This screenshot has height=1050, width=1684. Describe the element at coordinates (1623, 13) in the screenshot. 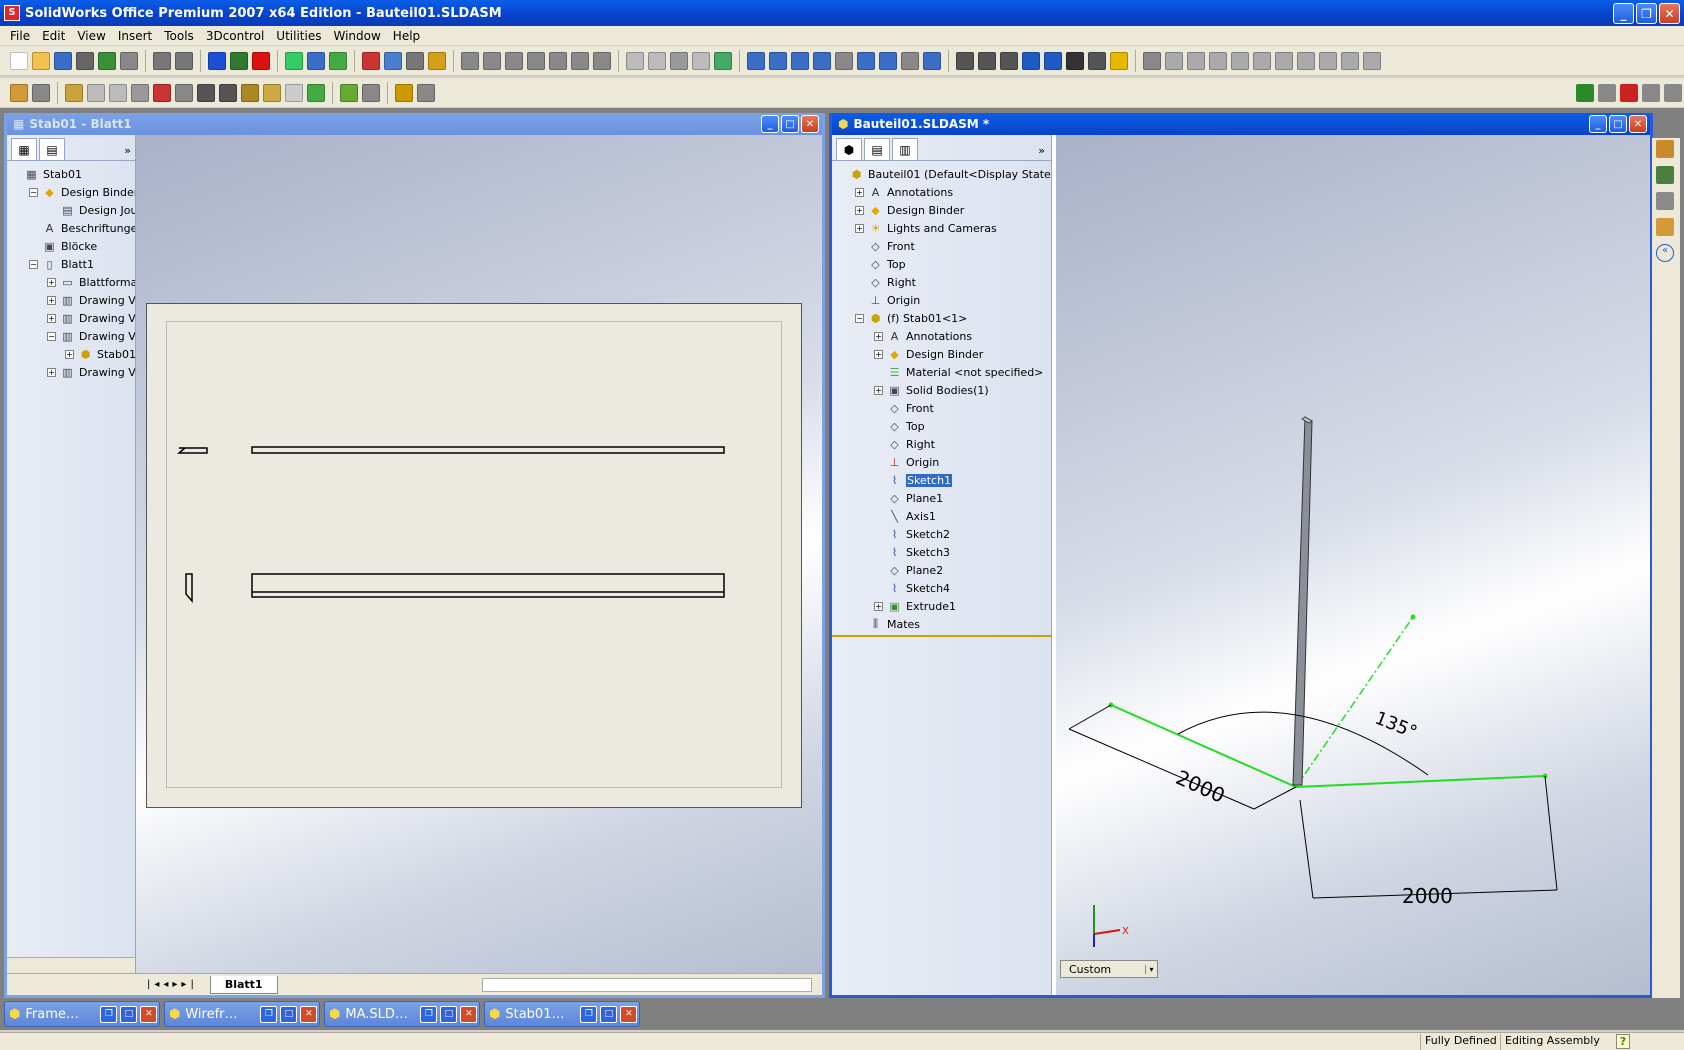

I see `minimize-button: _` at that location.